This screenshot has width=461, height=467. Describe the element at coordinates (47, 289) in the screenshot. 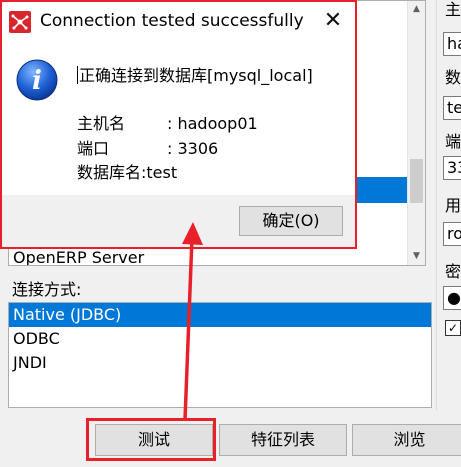

I see `access-method-label: 连接方式:` at that location.